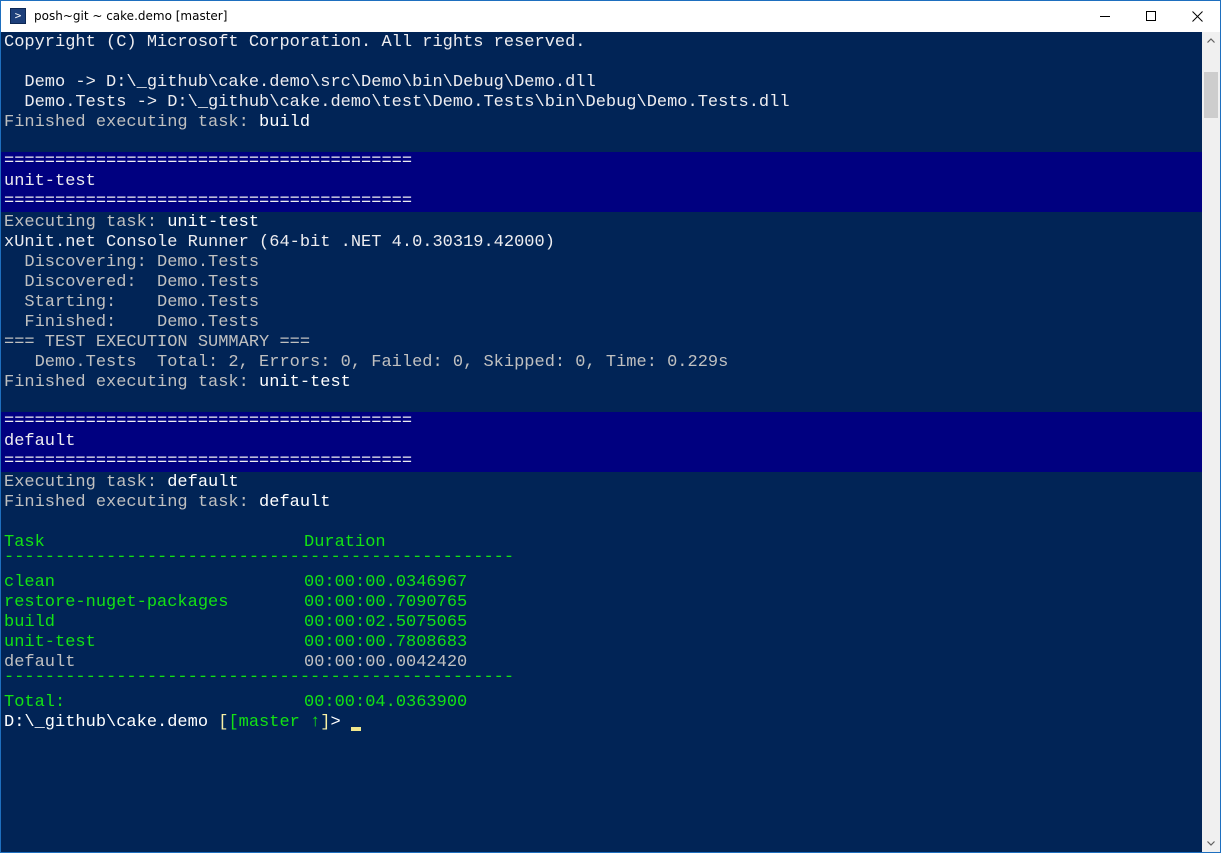 The image size is (1221, 853). I want to click on maximize-button, so click(1151, 16).